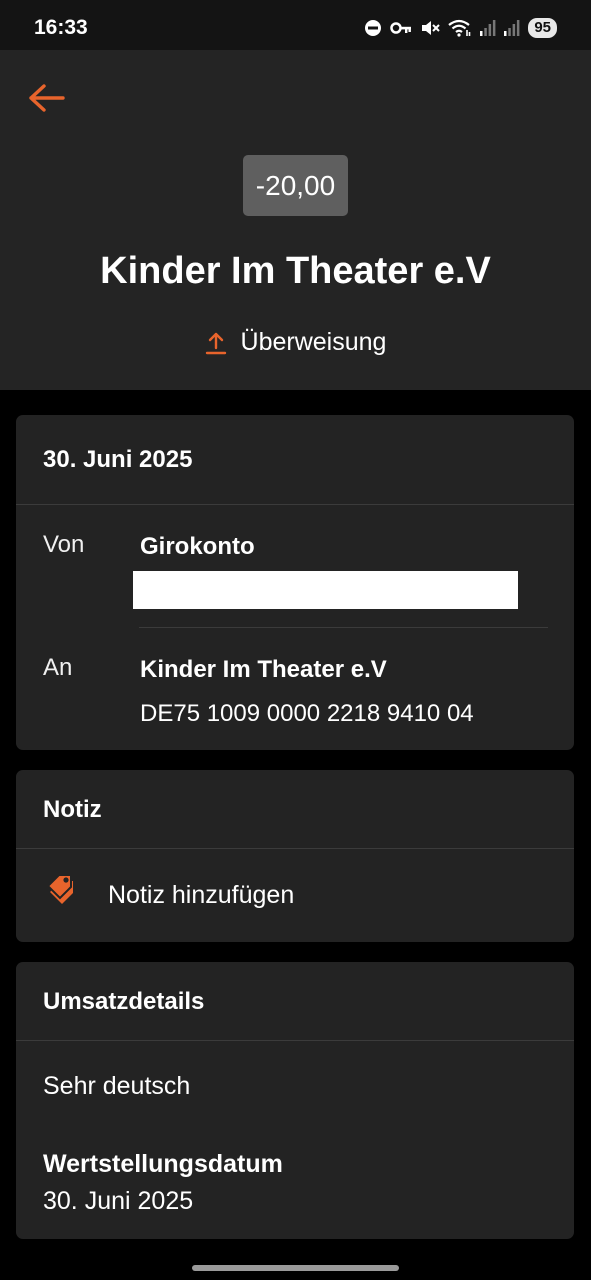 This screenshot has height=1280, width=591. What do you see at coordinates (313, 342) in the screenshot?
I see `transaction-type-label: Überweisung` at bounding box center [313, 342].